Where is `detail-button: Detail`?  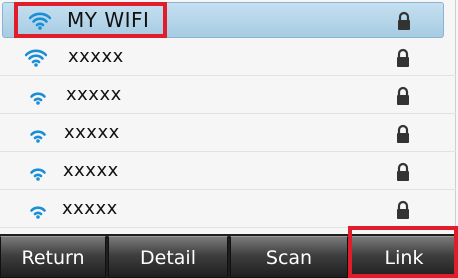 detail-button: Detail is located at coordinates (168, 257).